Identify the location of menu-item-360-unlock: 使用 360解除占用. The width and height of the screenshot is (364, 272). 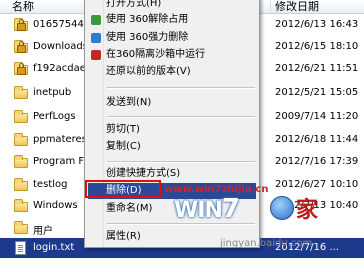
(172, 20).